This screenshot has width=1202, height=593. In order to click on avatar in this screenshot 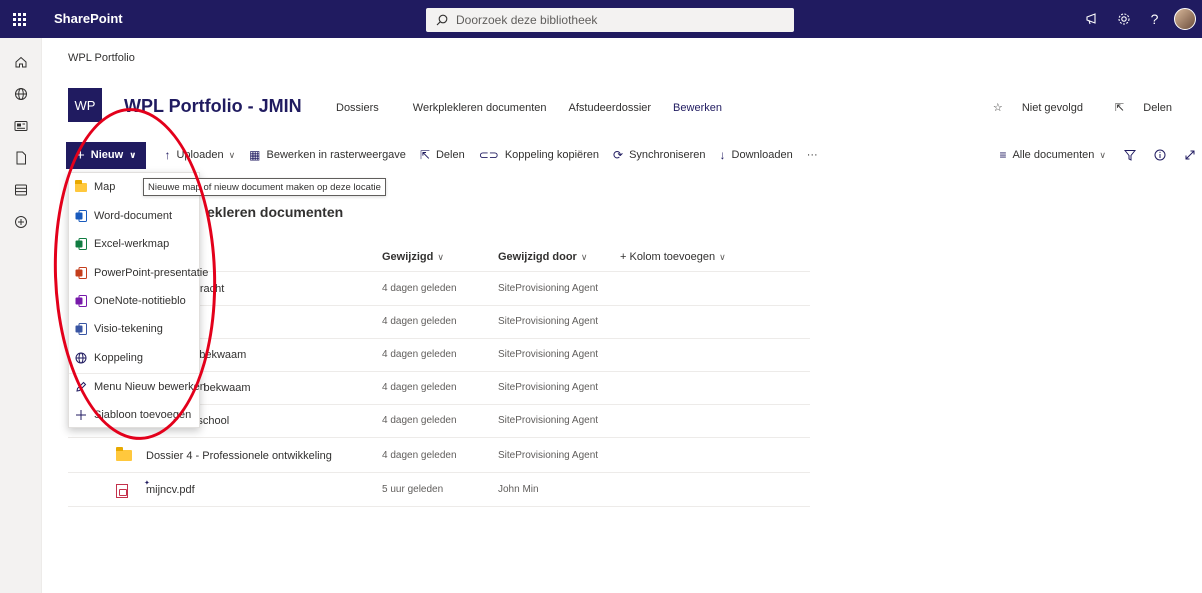, I will do `click(1185, 19)`.